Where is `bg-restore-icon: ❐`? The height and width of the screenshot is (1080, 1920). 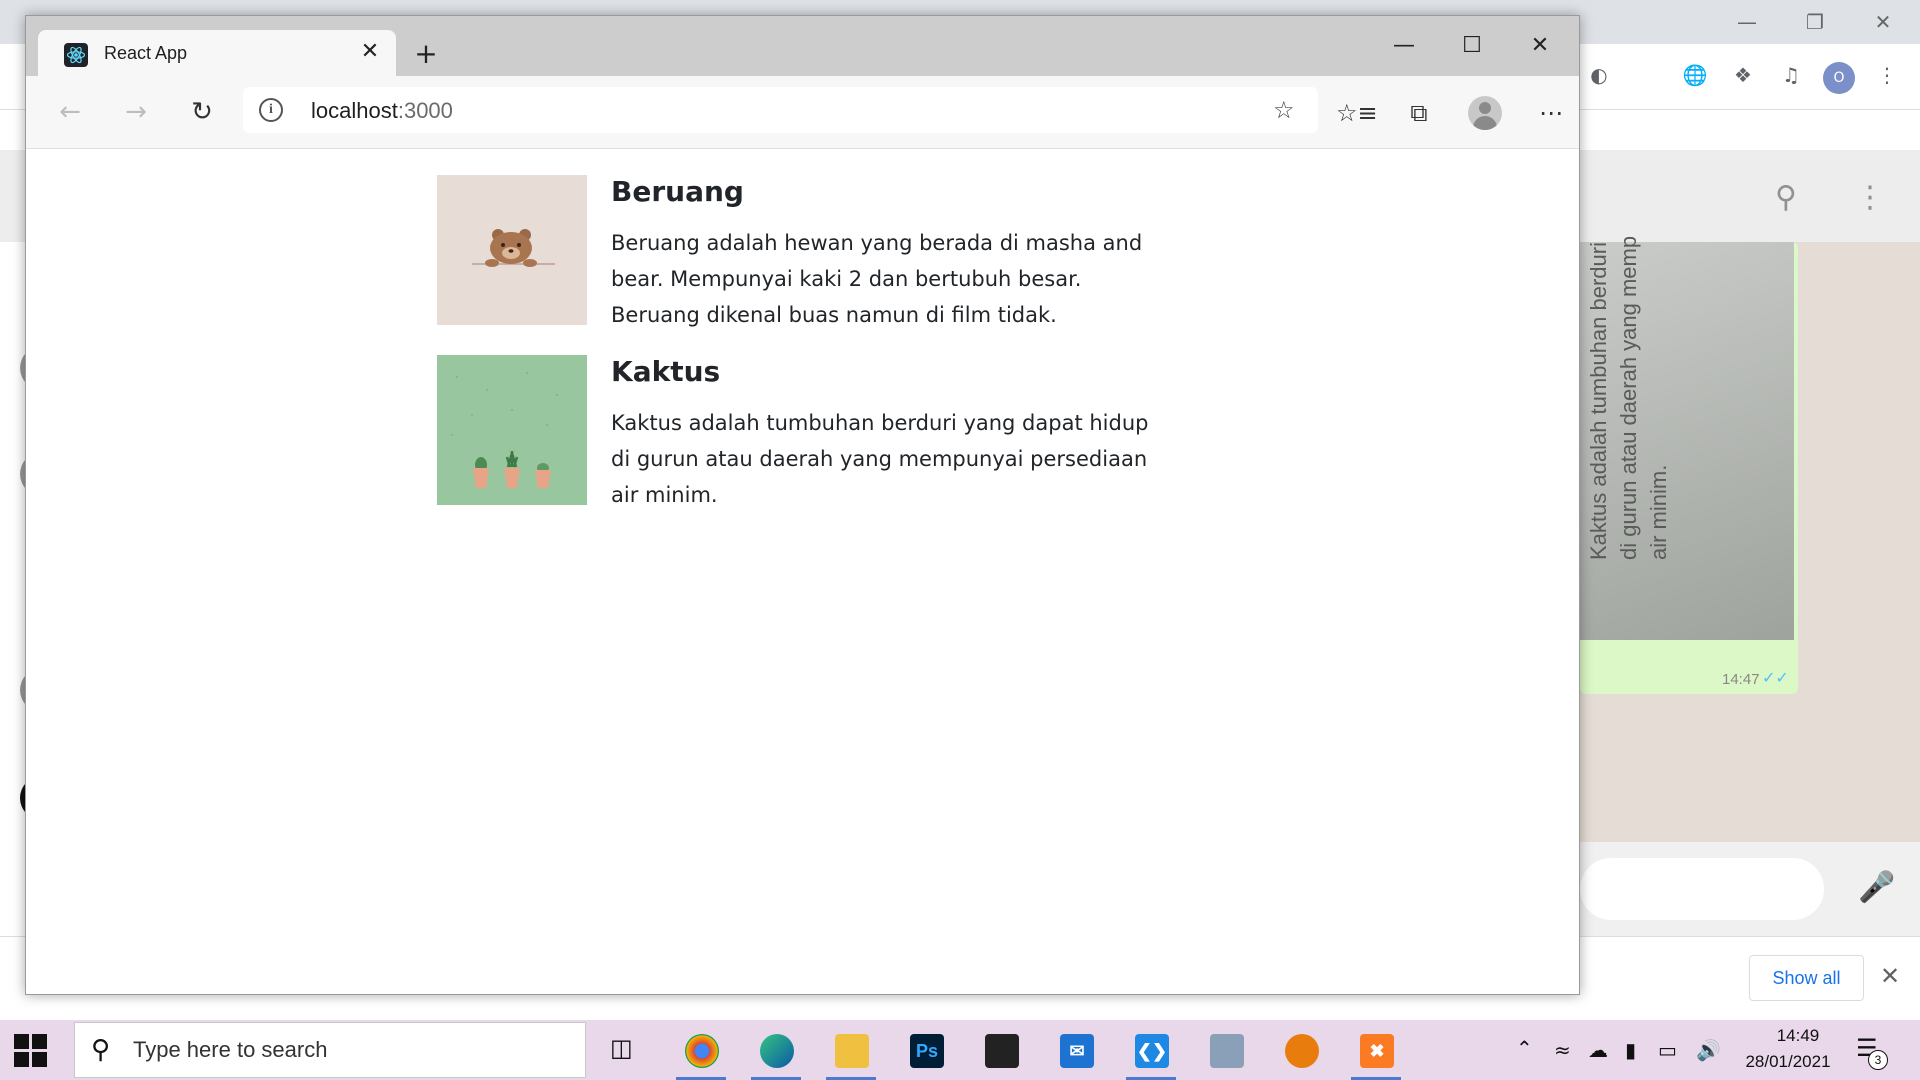 bg-restore-icon: ❐ is located at coordinates (1815, 22).